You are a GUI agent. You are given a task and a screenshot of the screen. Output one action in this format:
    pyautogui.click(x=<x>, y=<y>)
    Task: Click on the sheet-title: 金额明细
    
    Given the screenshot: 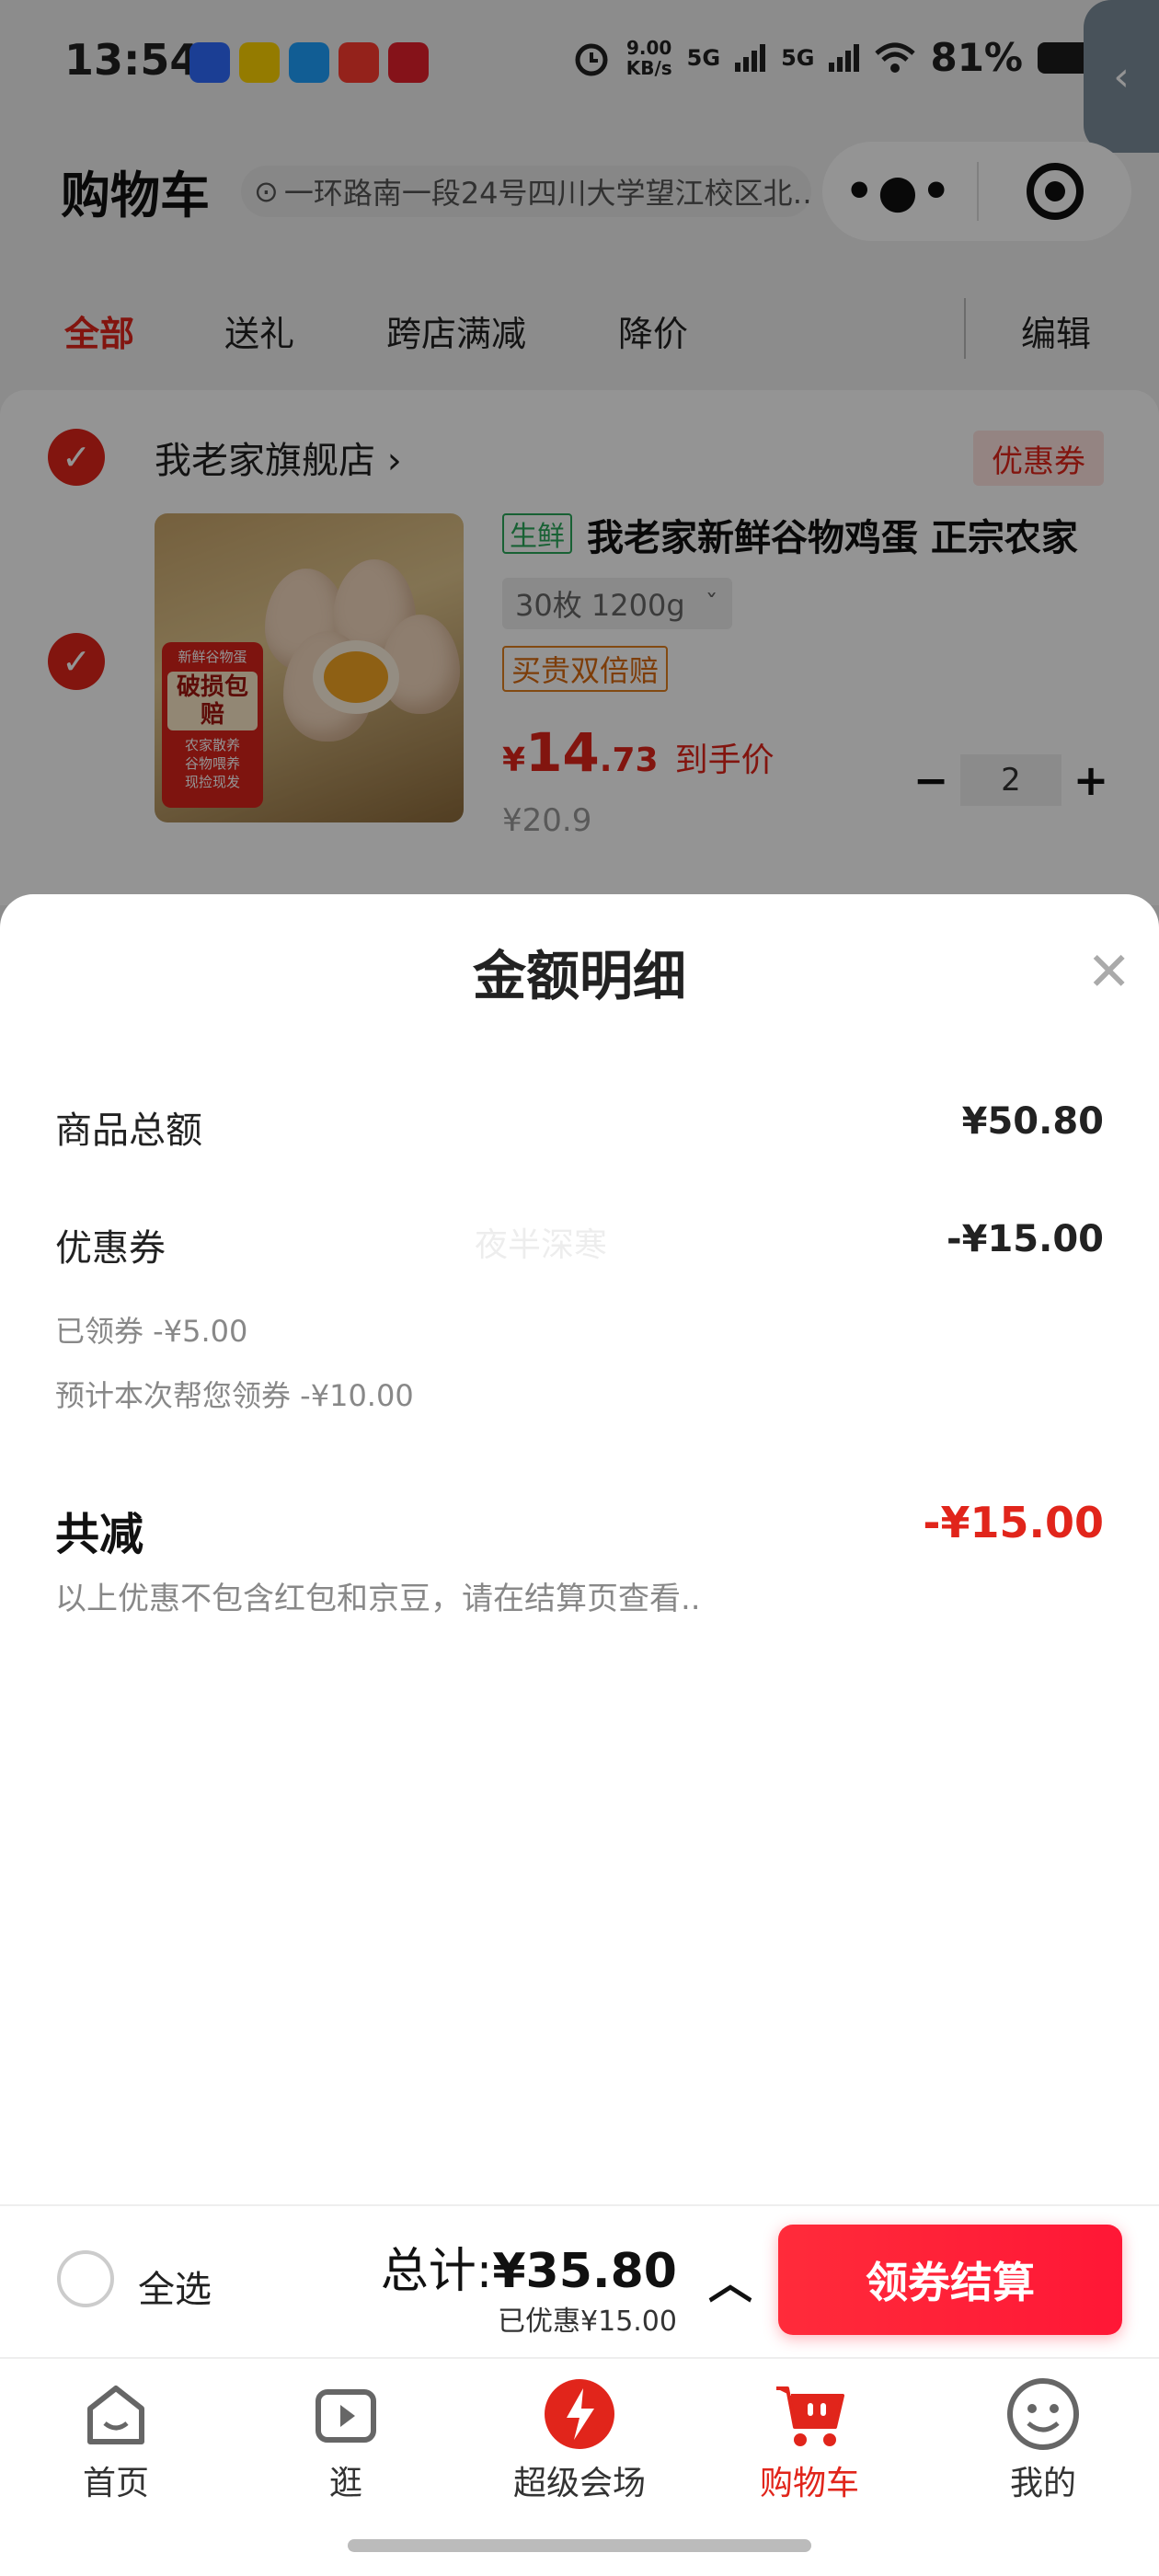 What is the action you would take?
    pyautogui.click(x=579, y=976)
    